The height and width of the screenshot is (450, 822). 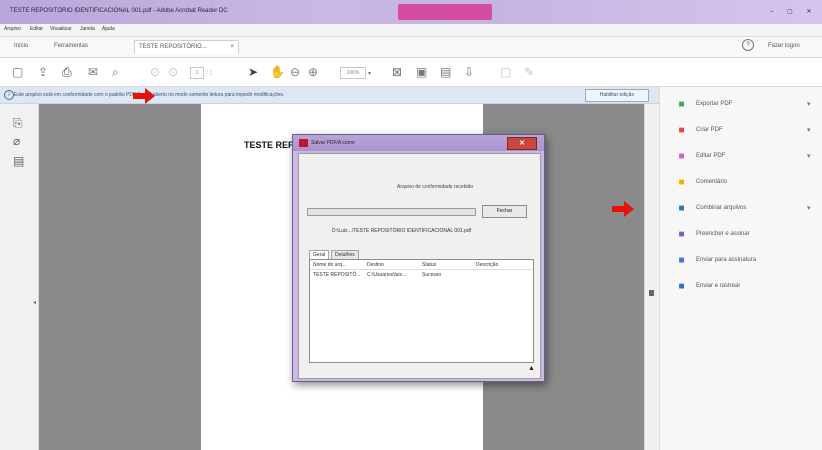 I want to click on tab-close-icon: ×, so click(x=232, y=47).